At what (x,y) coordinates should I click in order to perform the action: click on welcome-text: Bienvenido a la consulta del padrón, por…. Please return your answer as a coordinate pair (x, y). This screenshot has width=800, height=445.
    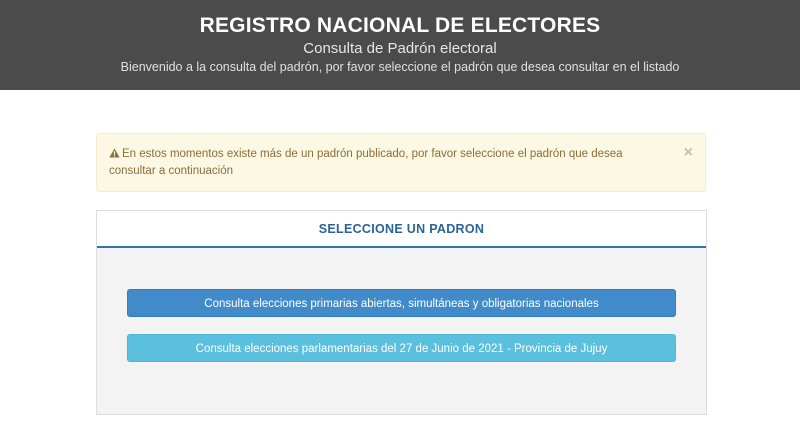
    Looking at the image, I should click on (400, 67).